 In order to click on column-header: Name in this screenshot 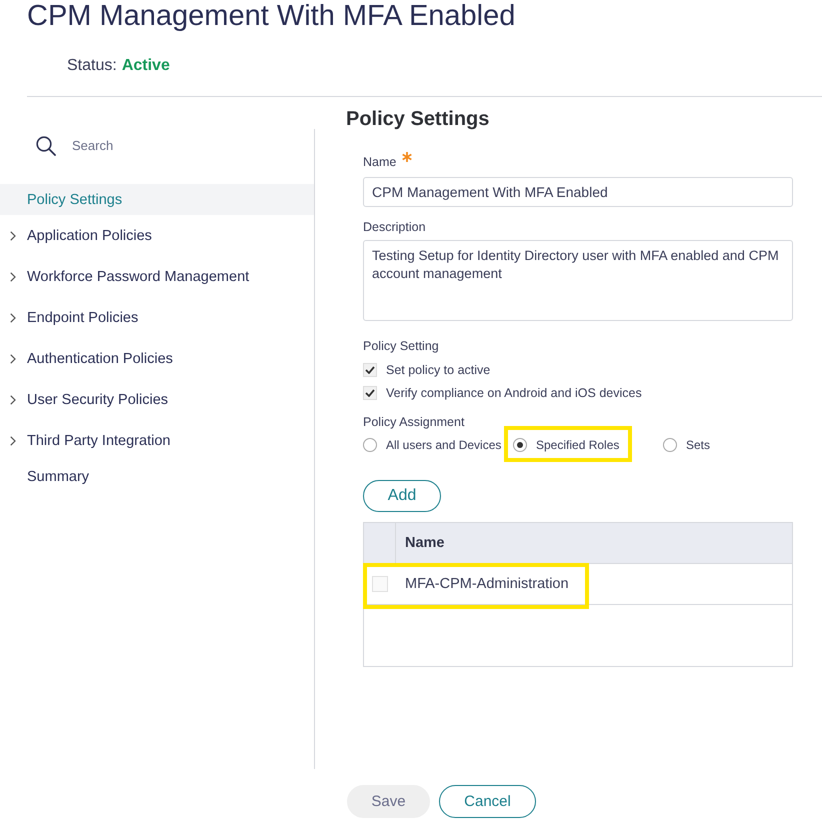, I will do `click(424, 543)`.